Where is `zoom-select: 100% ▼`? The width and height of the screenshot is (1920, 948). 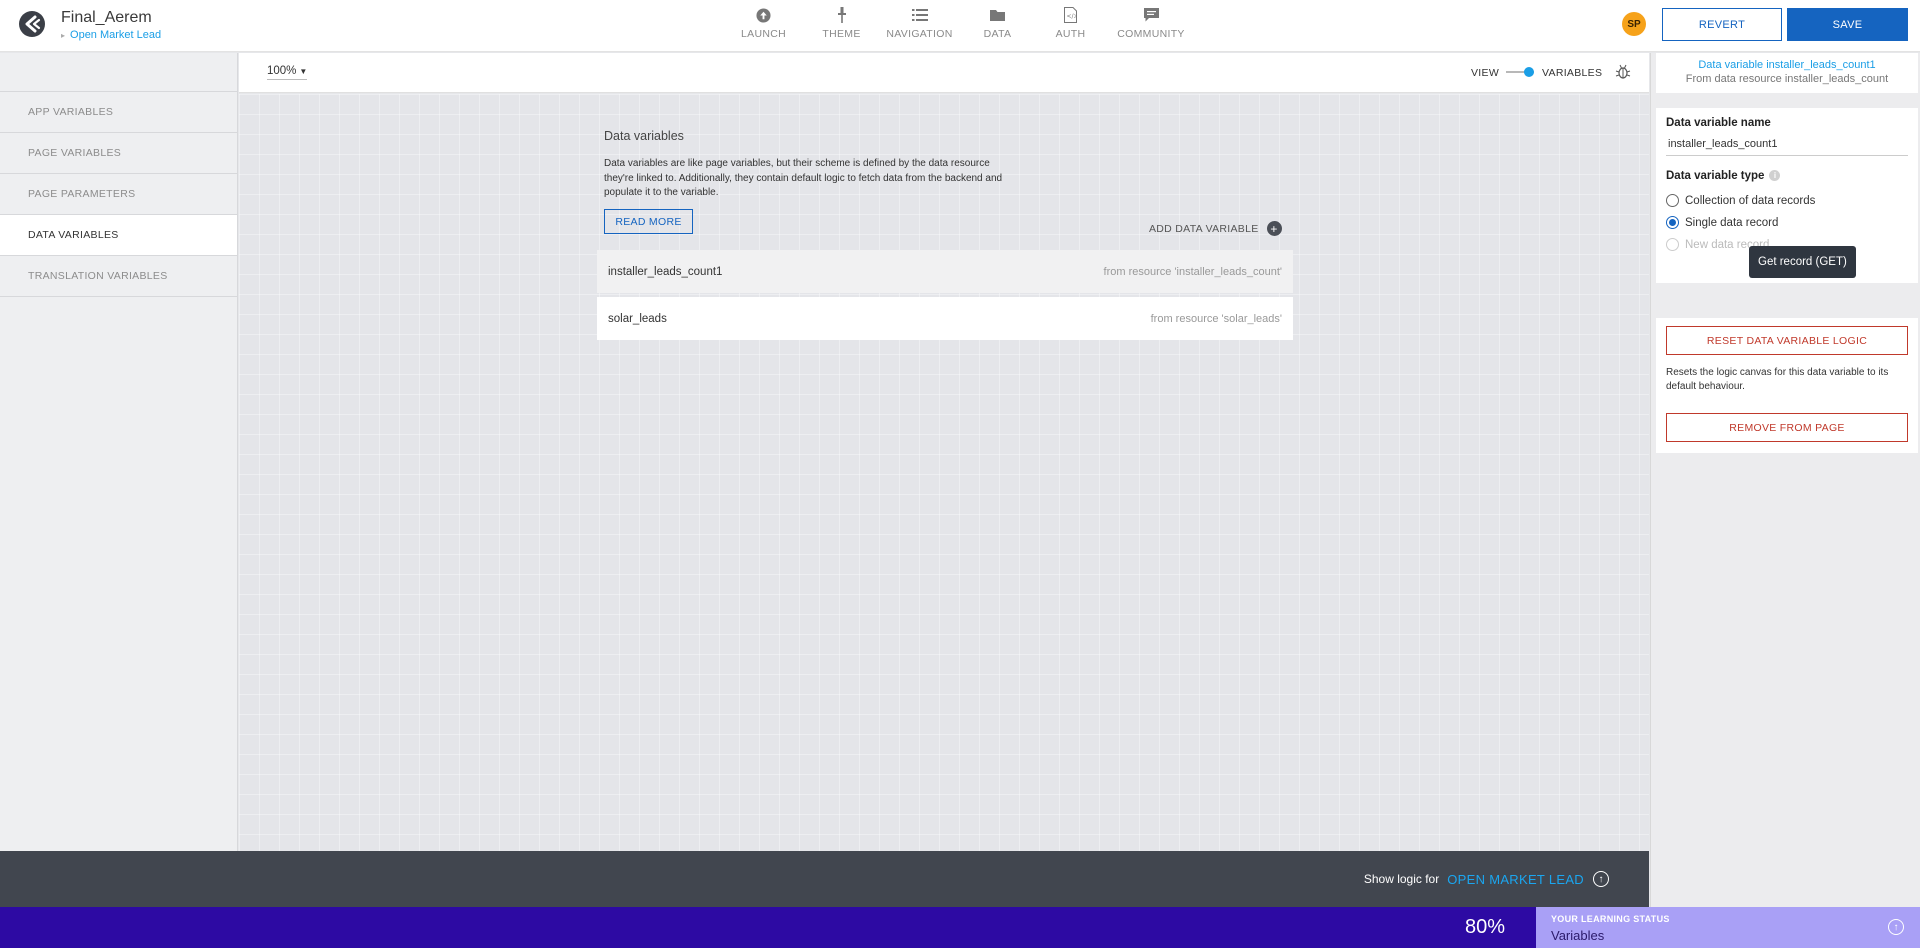 zoom-select: 100% ▼ is located at coordinates (287, 72).